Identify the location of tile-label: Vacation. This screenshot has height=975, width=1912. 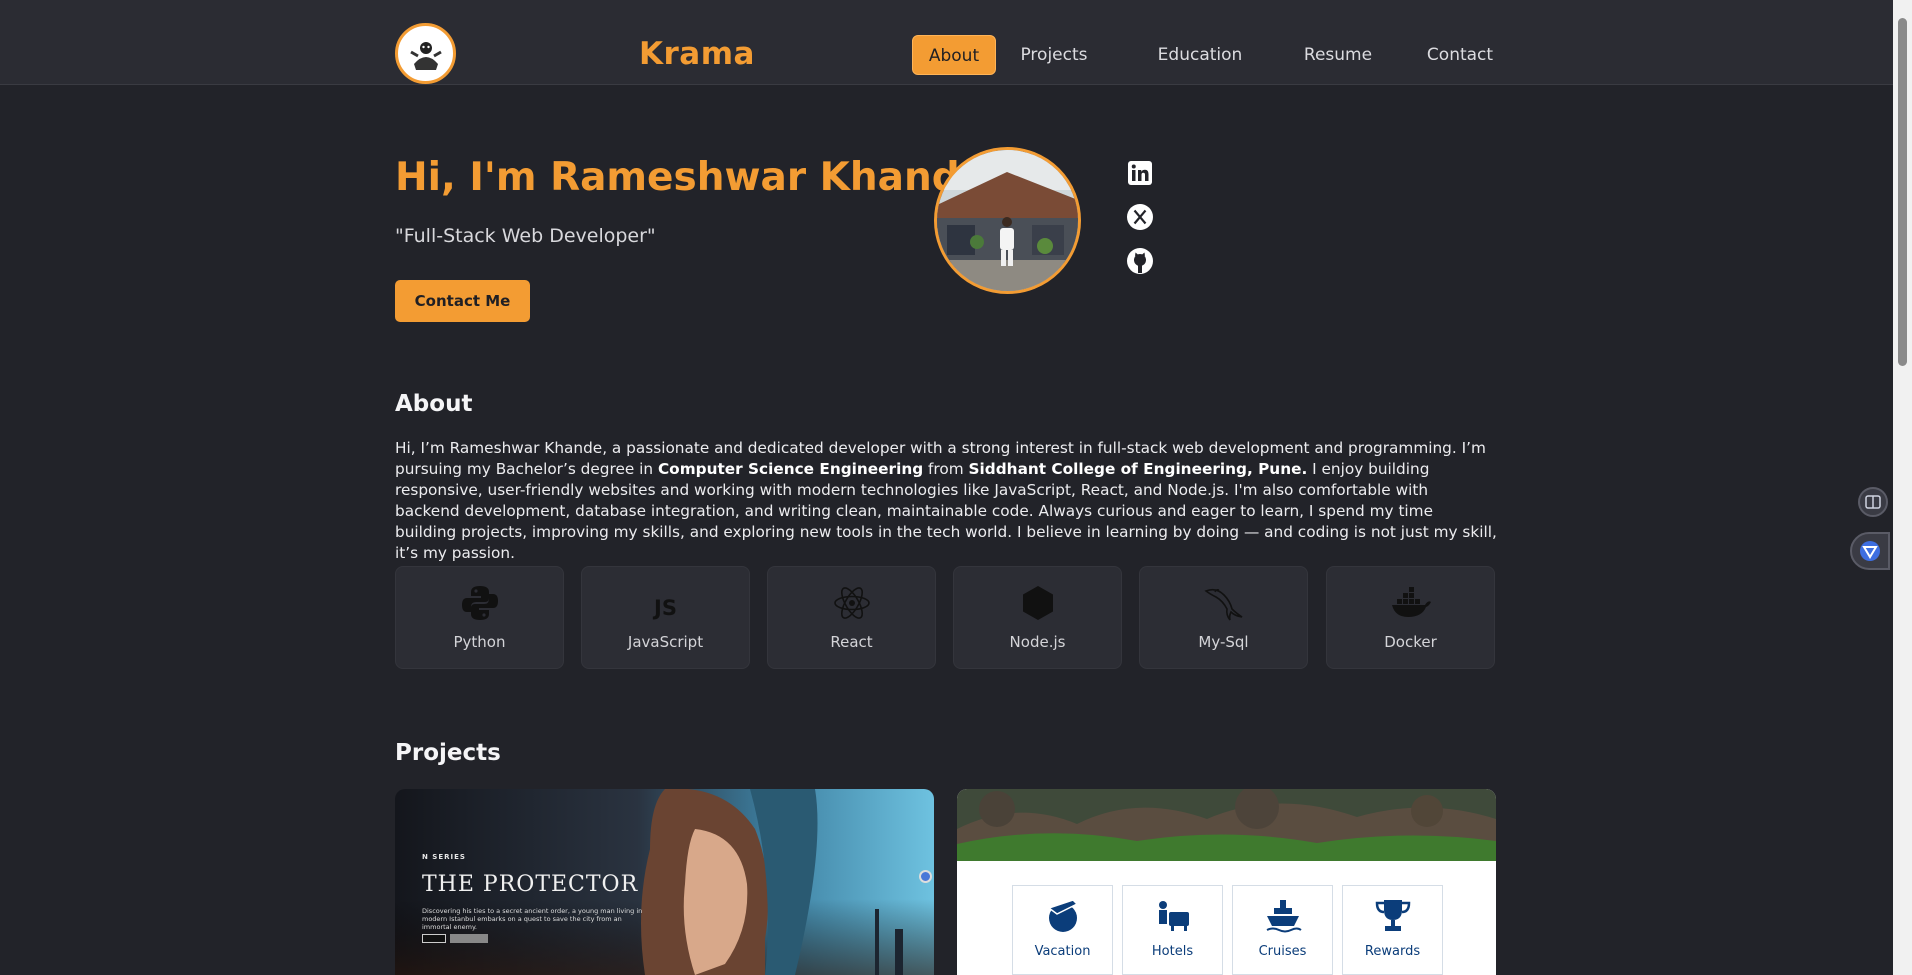
(1062, 951).